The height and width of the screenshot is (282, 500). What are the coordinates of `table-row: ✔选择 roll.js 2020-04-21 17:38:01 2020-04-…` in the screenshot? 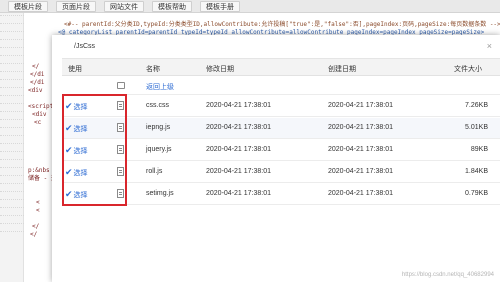 It's located at (281, 172).